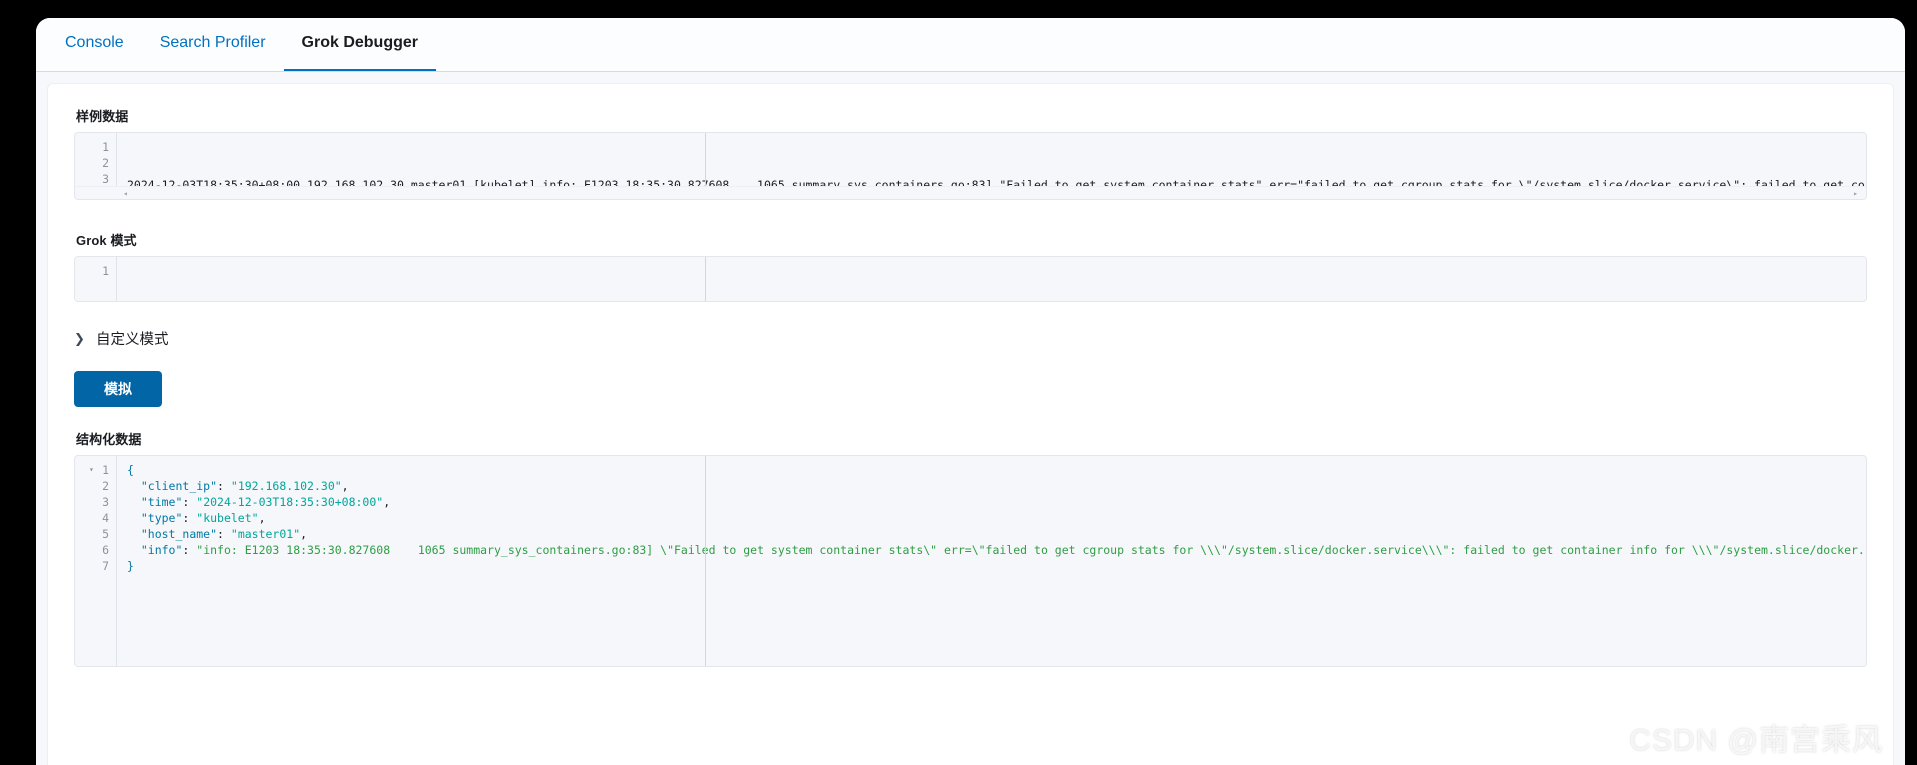 The image size is (1917, 765). I want to click on structured-data-line: "type": "kubelet",, so click(996, 518).